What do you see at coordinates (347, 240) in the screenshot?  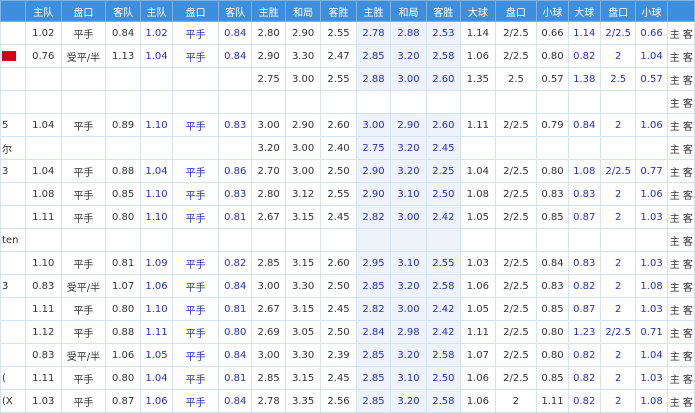 I see `table-row: ten 主 客` at bounding box center [347, 240].